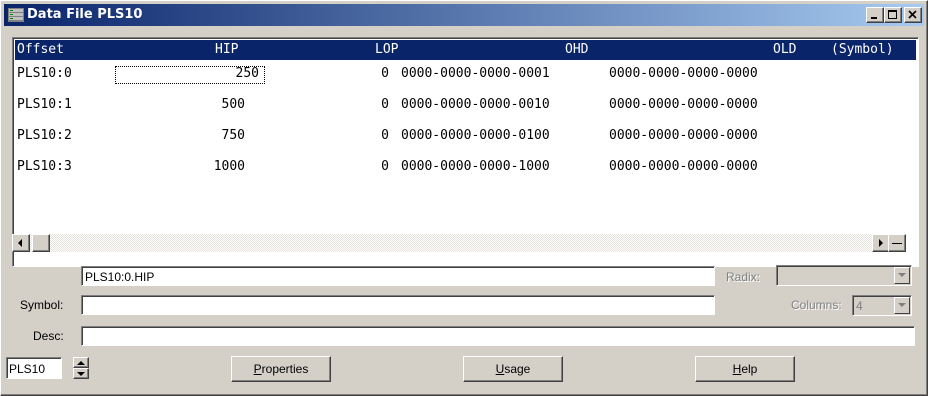 This screenshot has height=396, width=928. Describe the element at coordinates (459, 243) in the screenshot. I see `horizontal-scrollbar` at that location.